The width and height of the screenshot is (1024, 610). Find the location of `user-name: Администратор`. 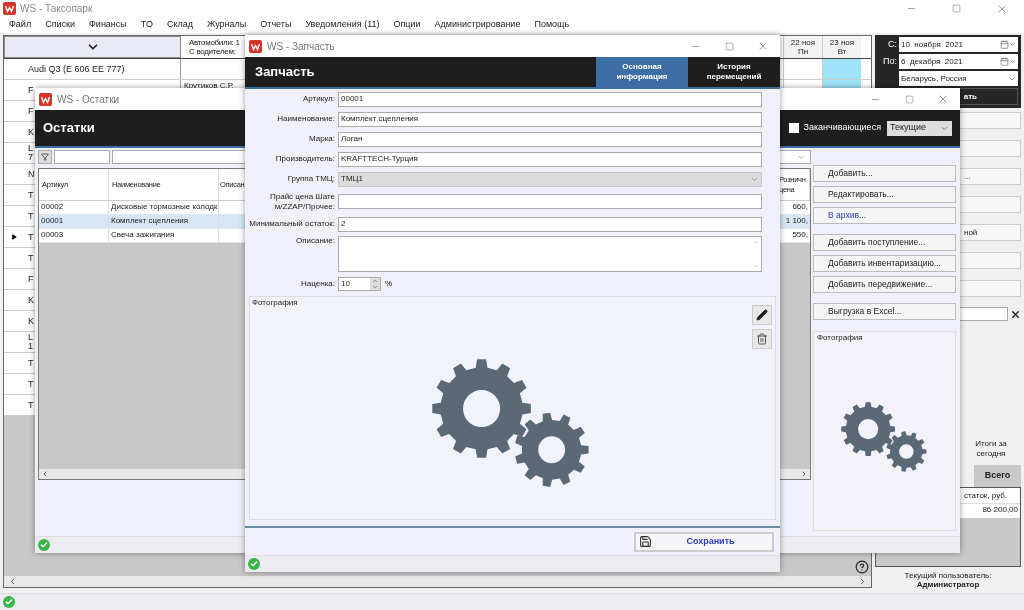

user-name: Администратор is located at coordinates (948, 585).